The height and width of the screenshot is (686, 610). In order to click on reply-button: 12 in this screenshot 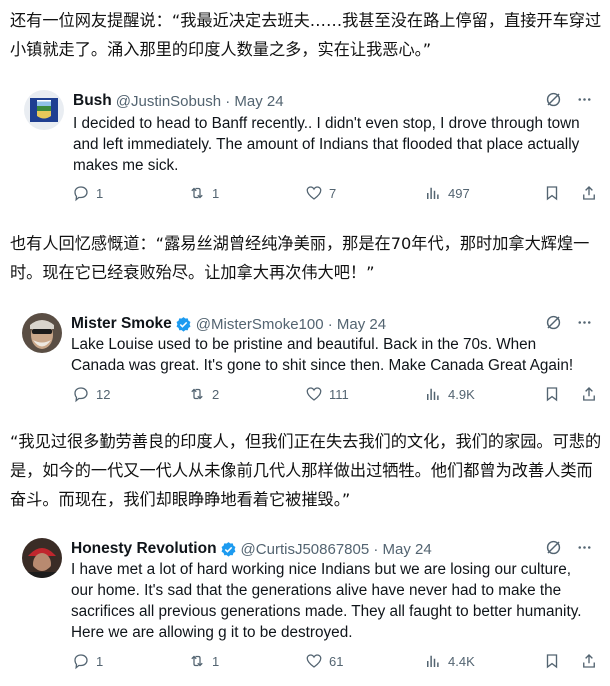, I will do `click(91, 394)`.